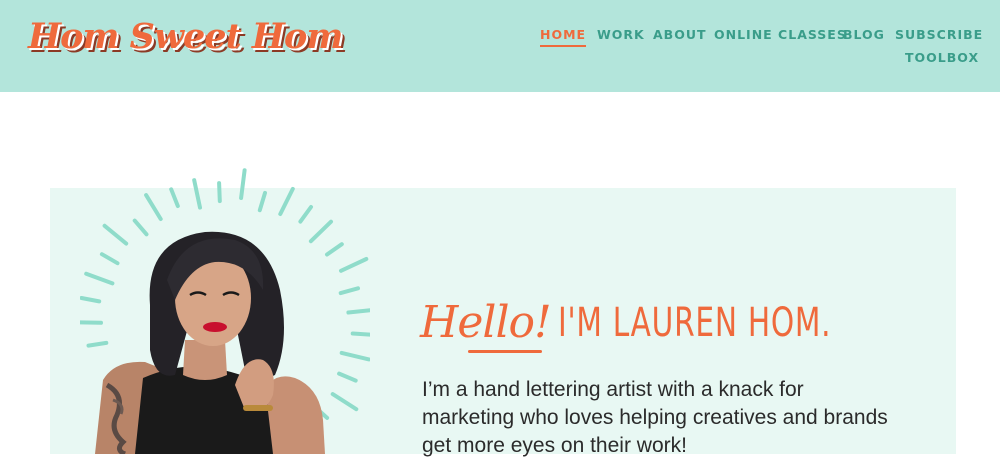  What do you see at coordinates (485, 323) in the screenshot?
I see `hello-script-text: Hello!` at bounding box center [485, 323].